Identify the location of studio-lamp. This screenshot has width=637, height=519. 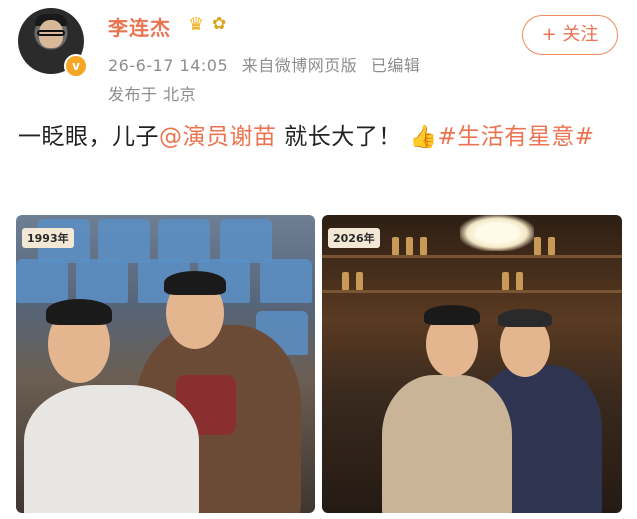
(497, 233).